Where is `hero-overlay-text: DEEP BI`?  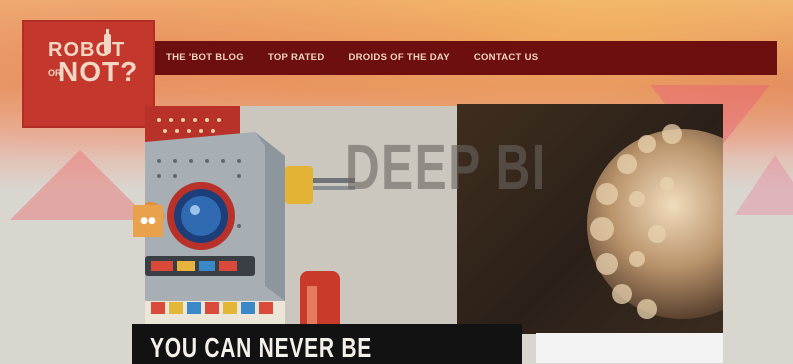 hero-overlay-text: DEEP BI is located at coordinates (446, 167).